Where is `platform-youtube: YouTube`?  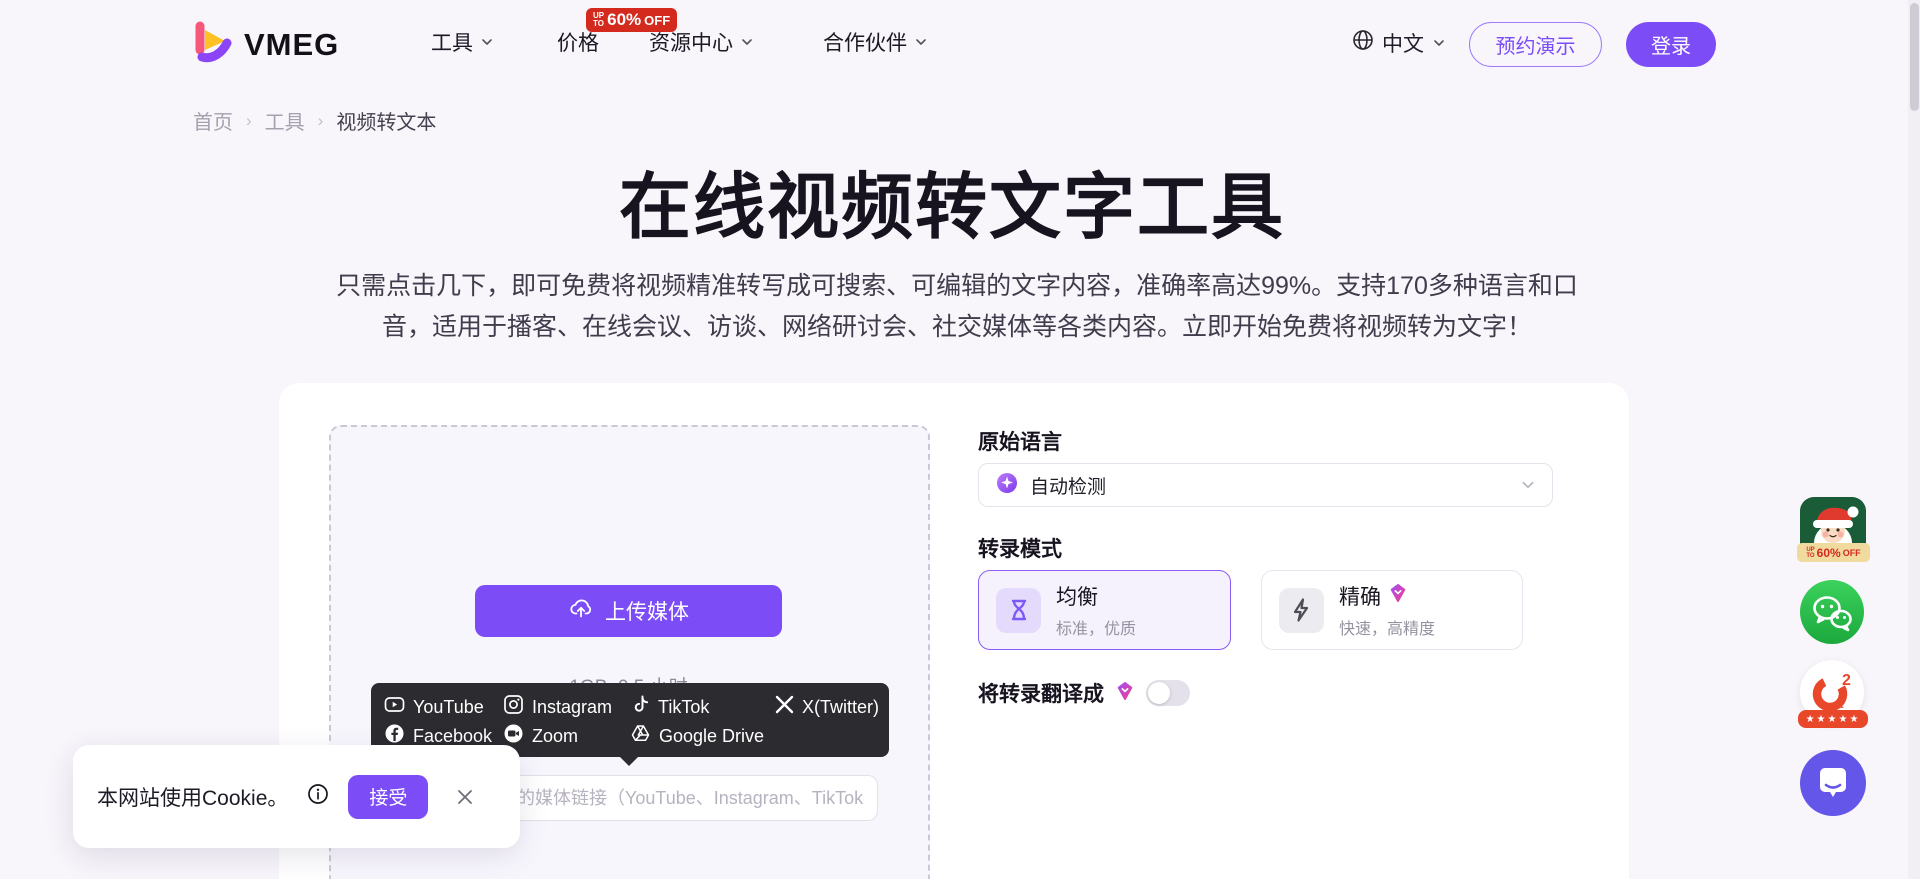
platform-youtube: YouTube is located at coordinates (434, 707).